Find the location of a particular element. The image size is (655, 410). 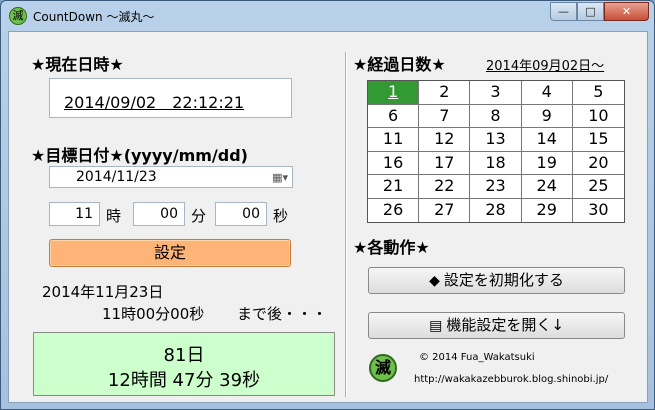

target-summary-date: 2014年11月23日 is located at coordinates (103, 292).